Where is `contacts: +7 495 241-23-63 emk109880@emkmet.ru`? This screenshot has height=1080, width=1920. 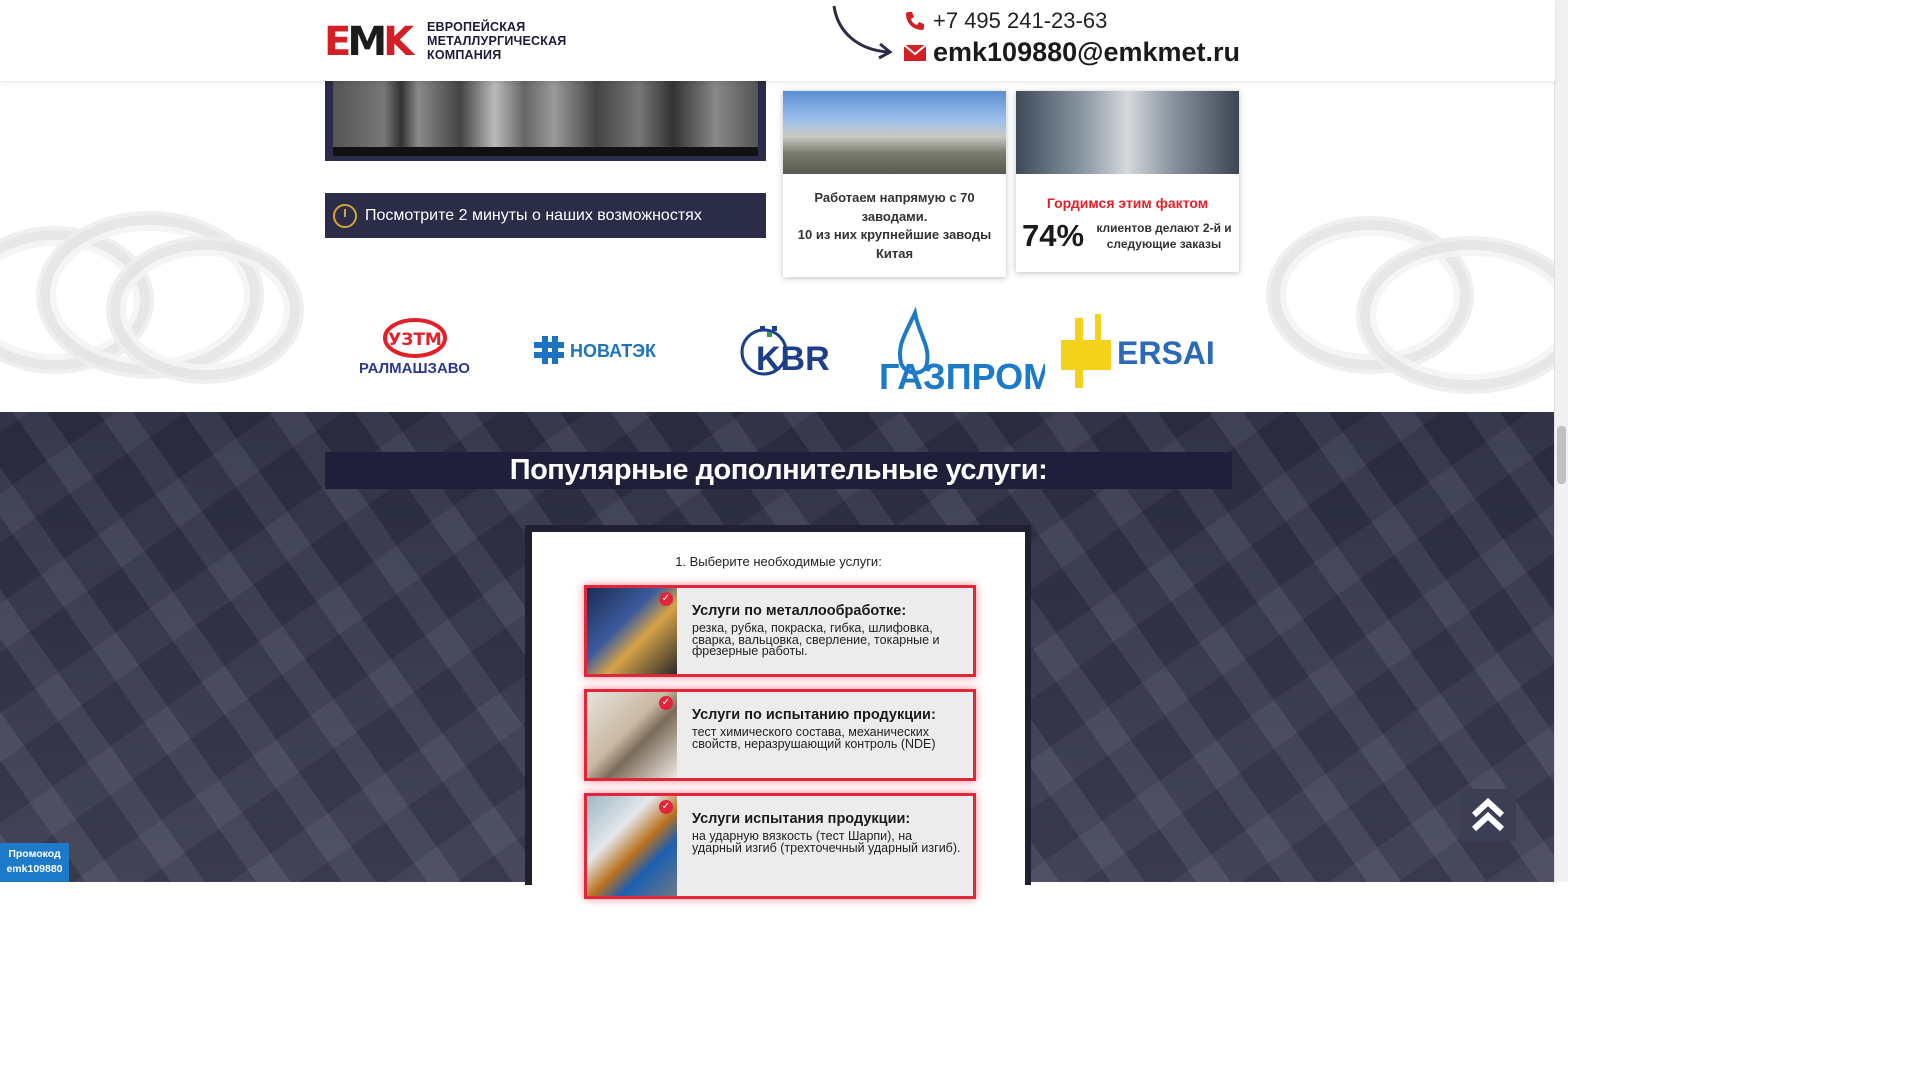 contacts: +7 495 241-23-63 emk109880@emkmet.ru is located at coordinates (1071, 37).